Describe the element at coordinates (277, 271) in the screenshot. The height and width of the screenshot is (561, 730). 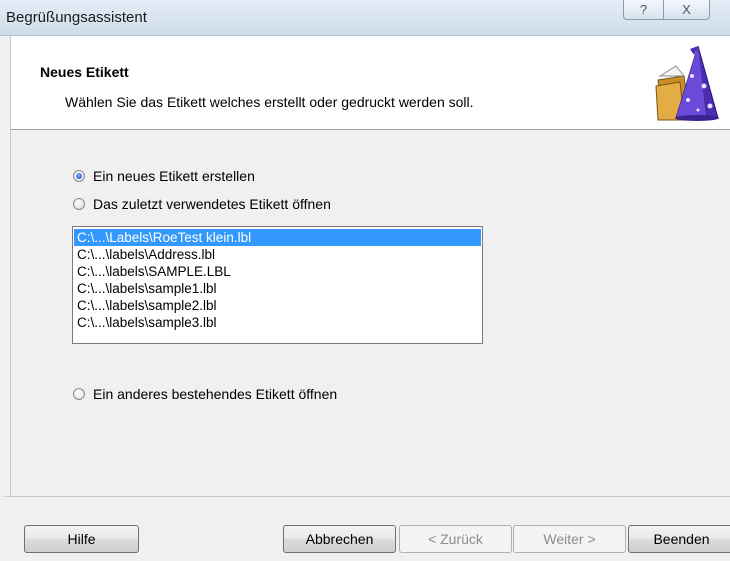
I see `list-item: C:\...\labels\SAMPLE.LBL` at that location.